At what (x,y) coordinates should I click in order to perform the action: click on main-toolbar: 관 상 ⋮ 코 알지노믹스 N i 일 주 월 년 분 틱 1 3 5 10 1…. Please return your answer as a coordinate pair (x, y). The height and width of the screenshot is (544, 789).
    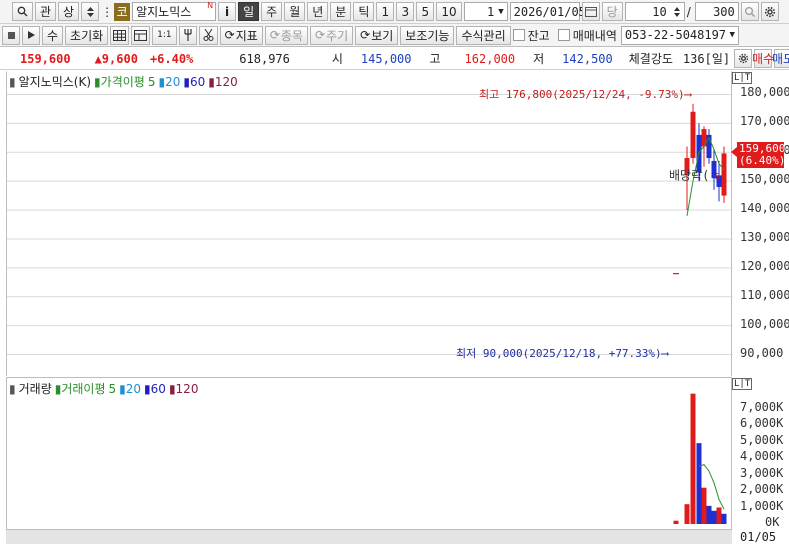
    Looking at the image, I should click on (394, 12).